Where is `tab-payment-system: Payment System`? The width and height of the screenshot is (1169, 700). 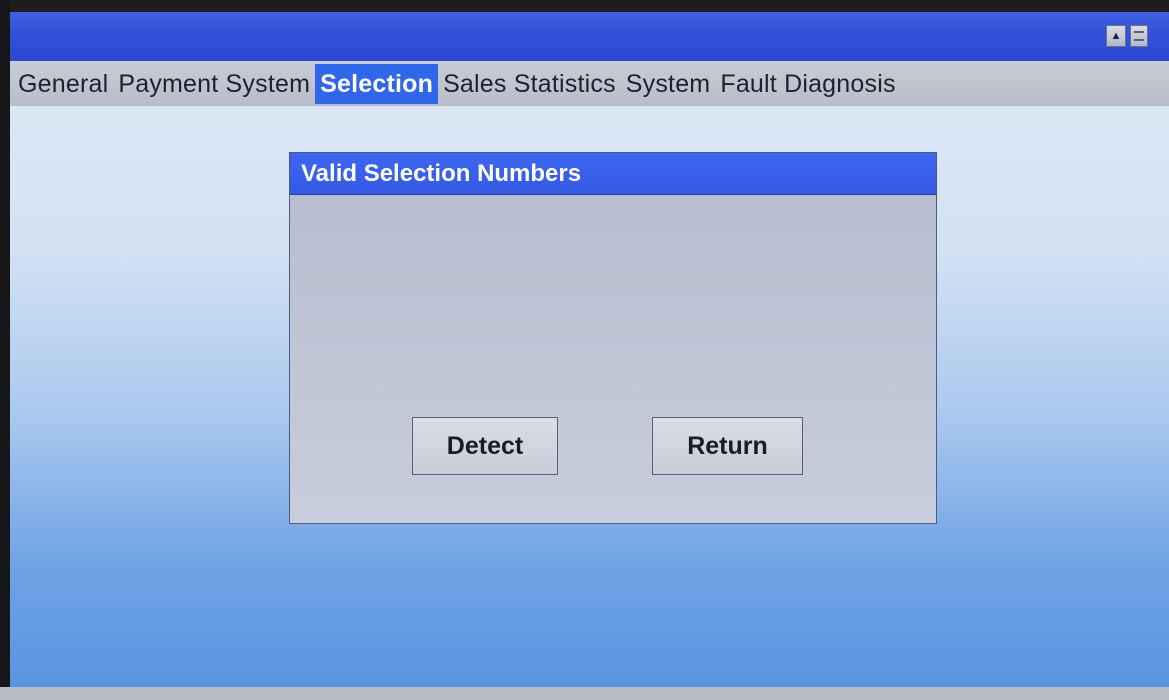 tab-payment-system: Payment System is located at coordinates (214, 84).